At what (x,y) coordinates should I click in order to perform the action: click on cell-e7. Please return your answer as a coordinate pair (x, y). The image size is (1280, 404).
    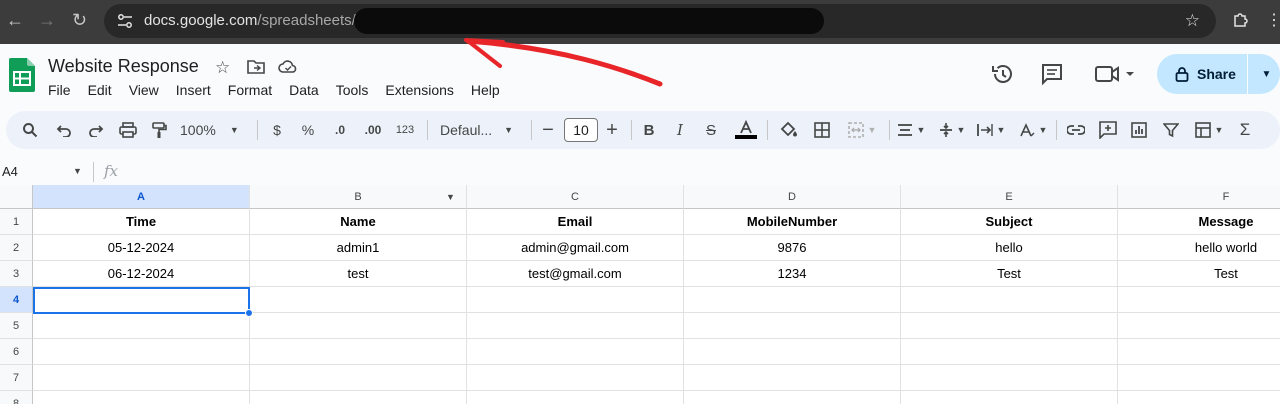
    Looking at the image, I should click on (1009, 378).